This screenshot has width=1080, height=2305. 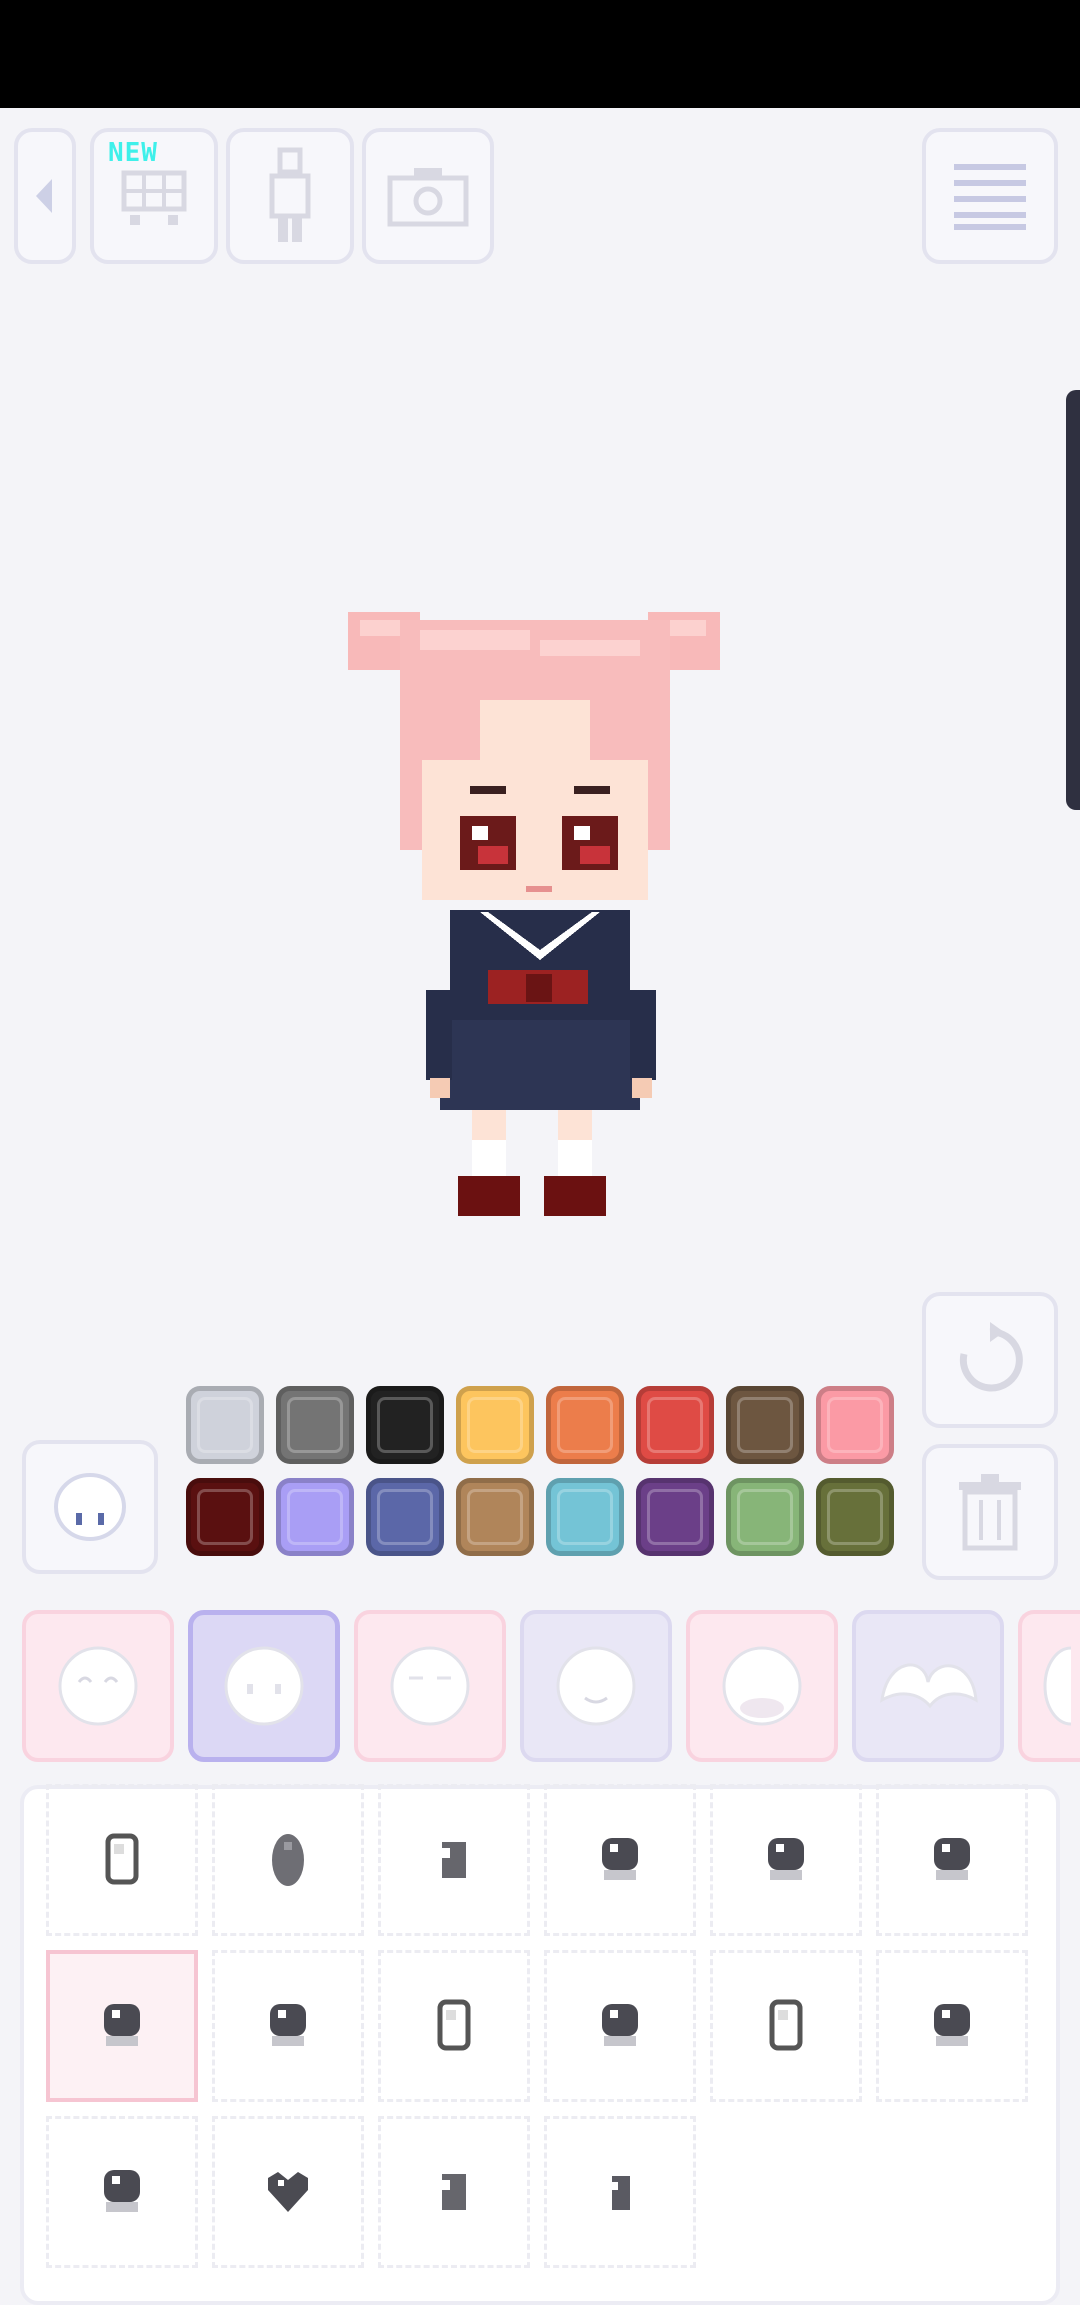 I want to click on trash-icon, so click(x=990, y=1512).